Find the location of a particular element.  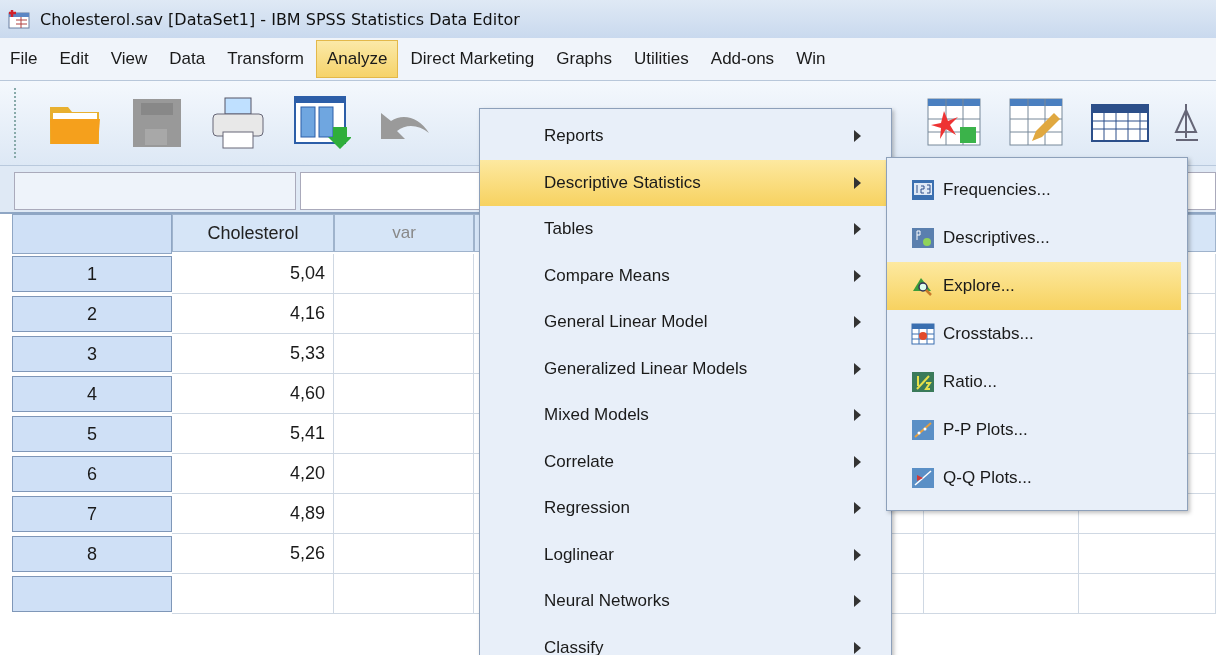

row-header: 3 is located at coordinates (92, 354).